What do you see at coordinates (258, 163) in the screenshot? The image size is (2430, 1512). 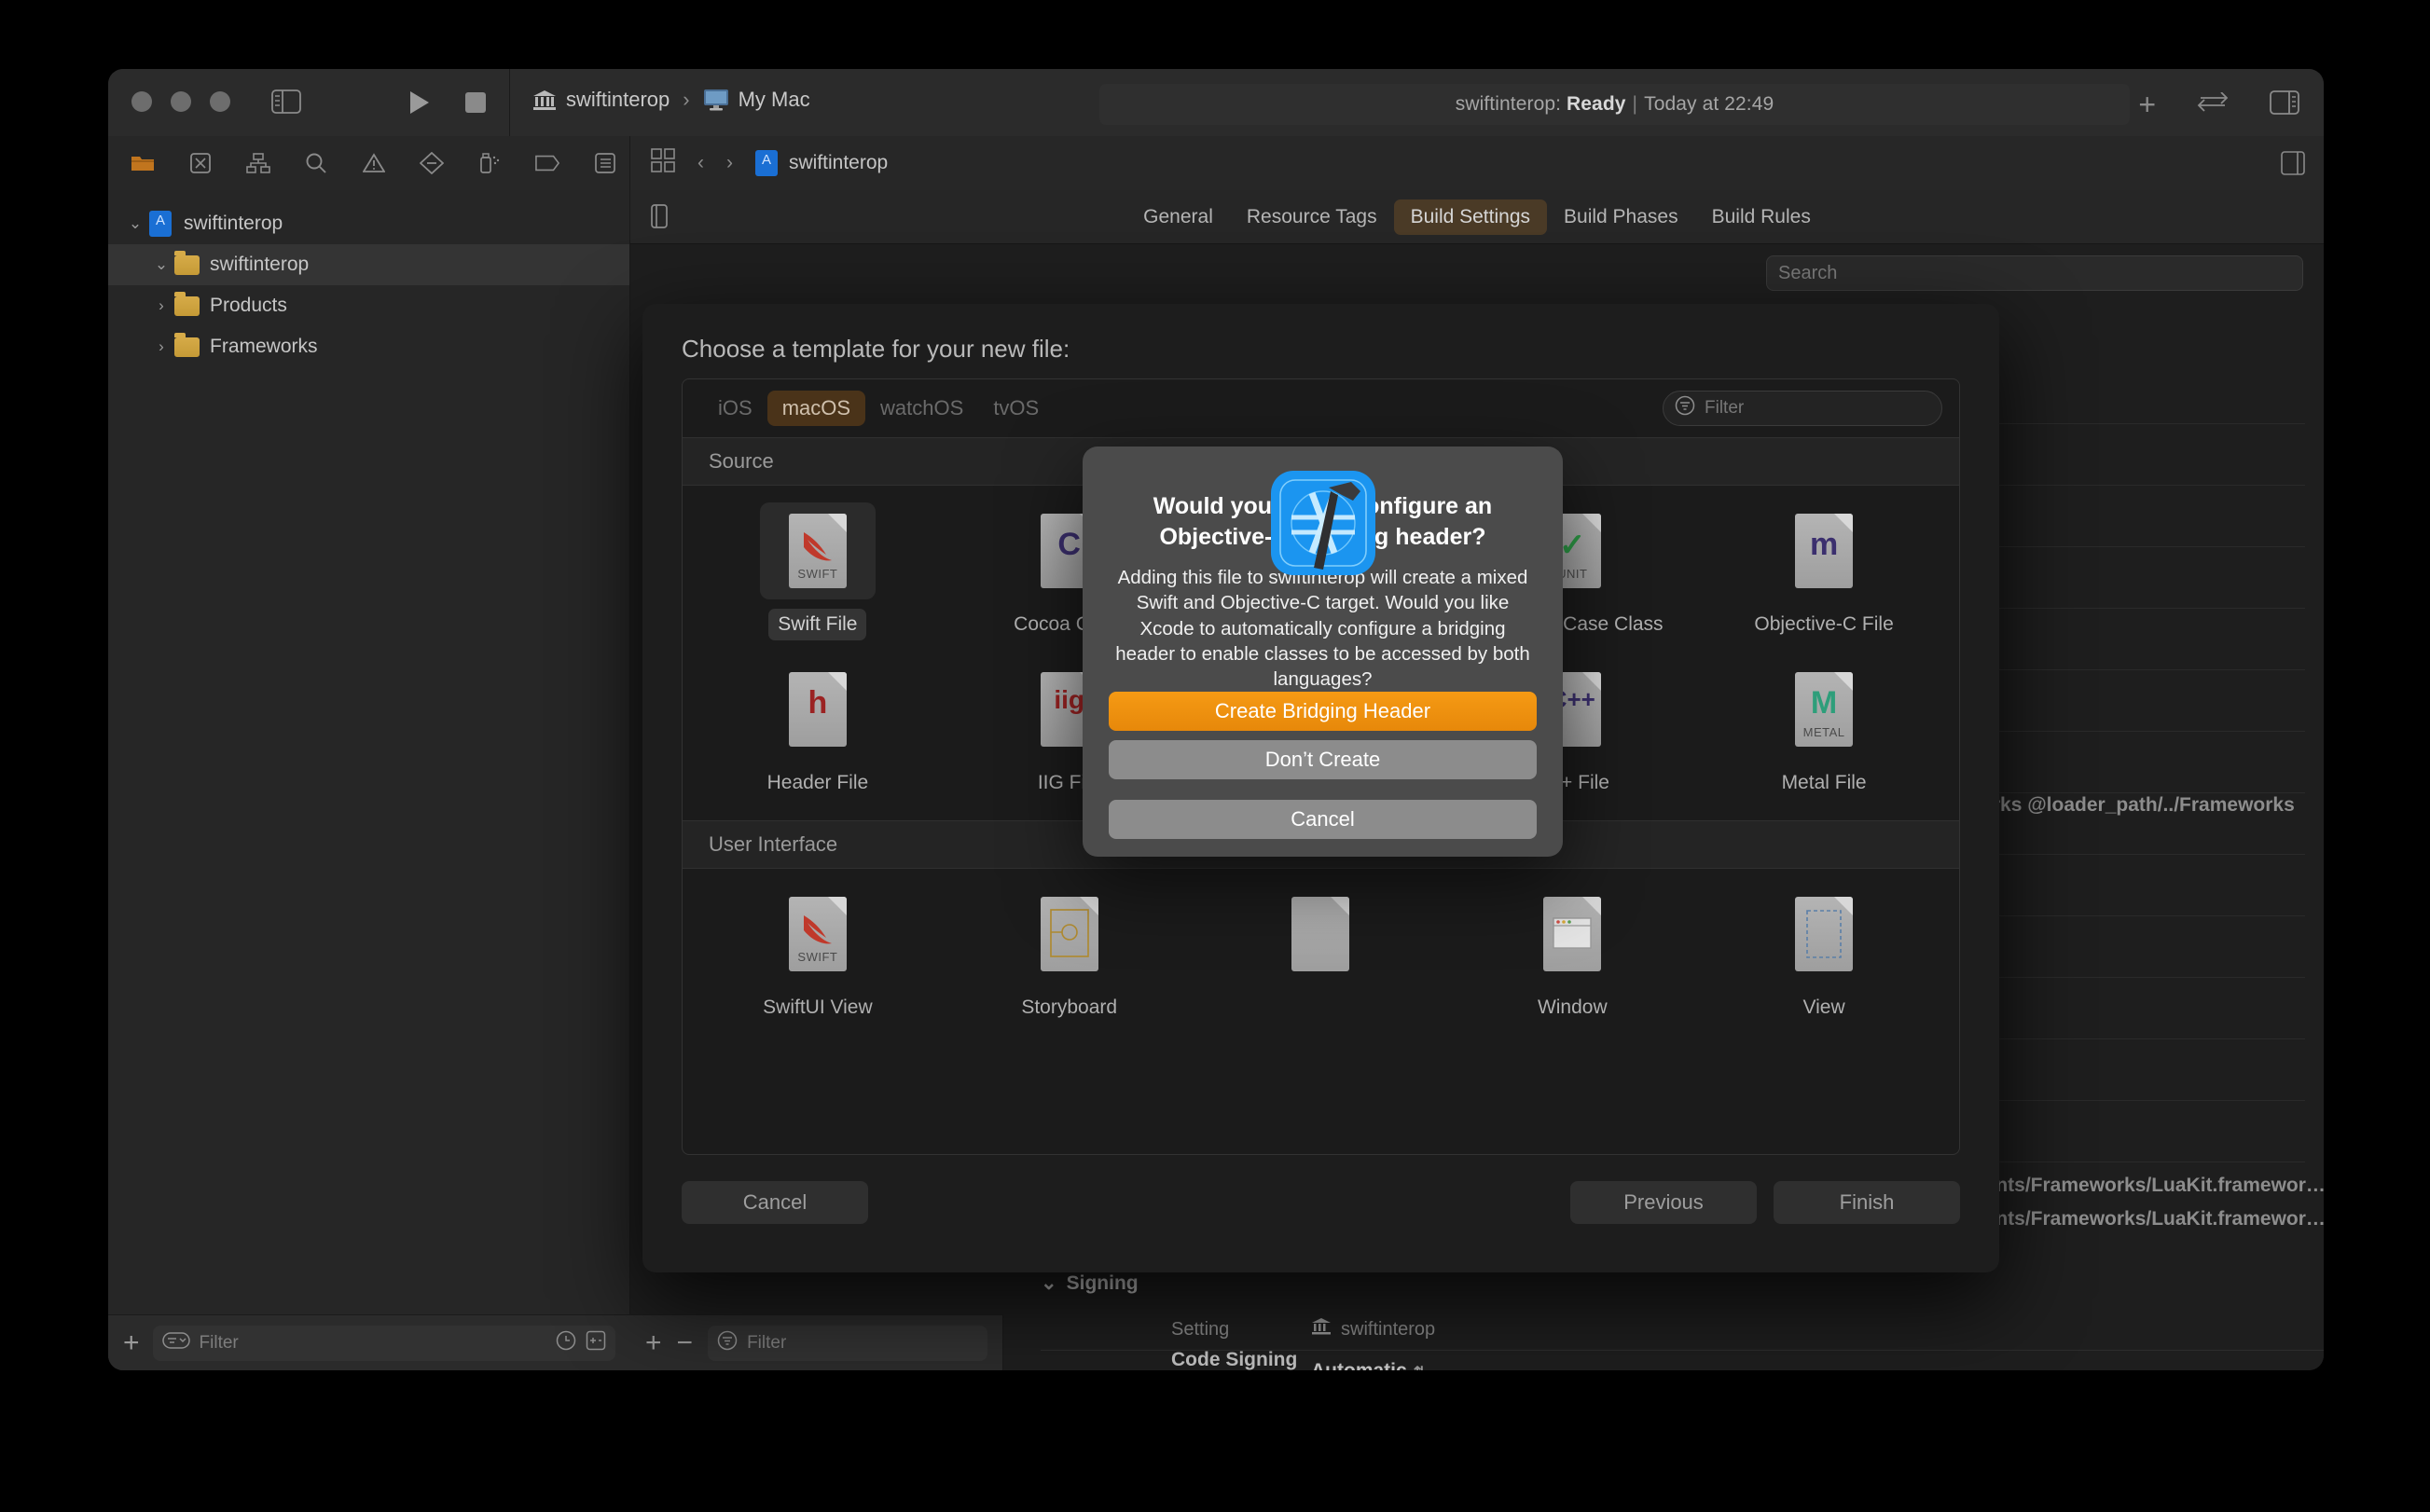 I see `symbol-navigator-icon` at bounding box center [258, 163].